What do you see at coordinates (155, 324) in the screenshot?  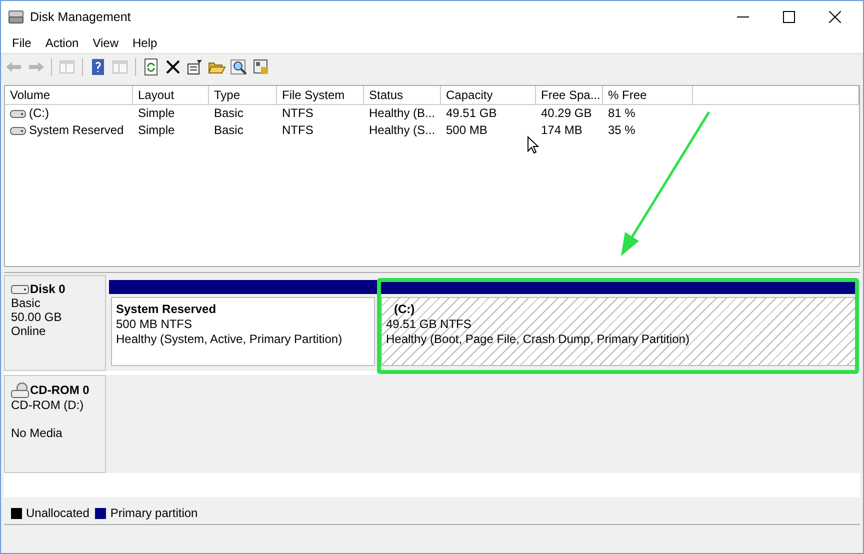 I see `partition-size: 500 MB NTFS` at bounding box center [155, 324].